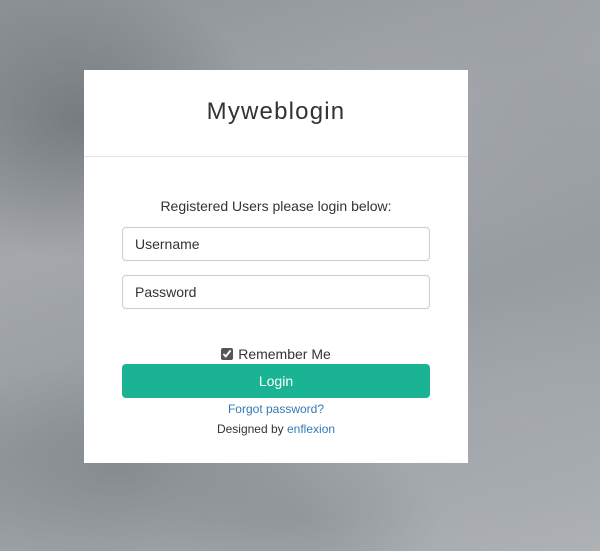  I want to click on remember-me-checkbox, so click(227, 354).